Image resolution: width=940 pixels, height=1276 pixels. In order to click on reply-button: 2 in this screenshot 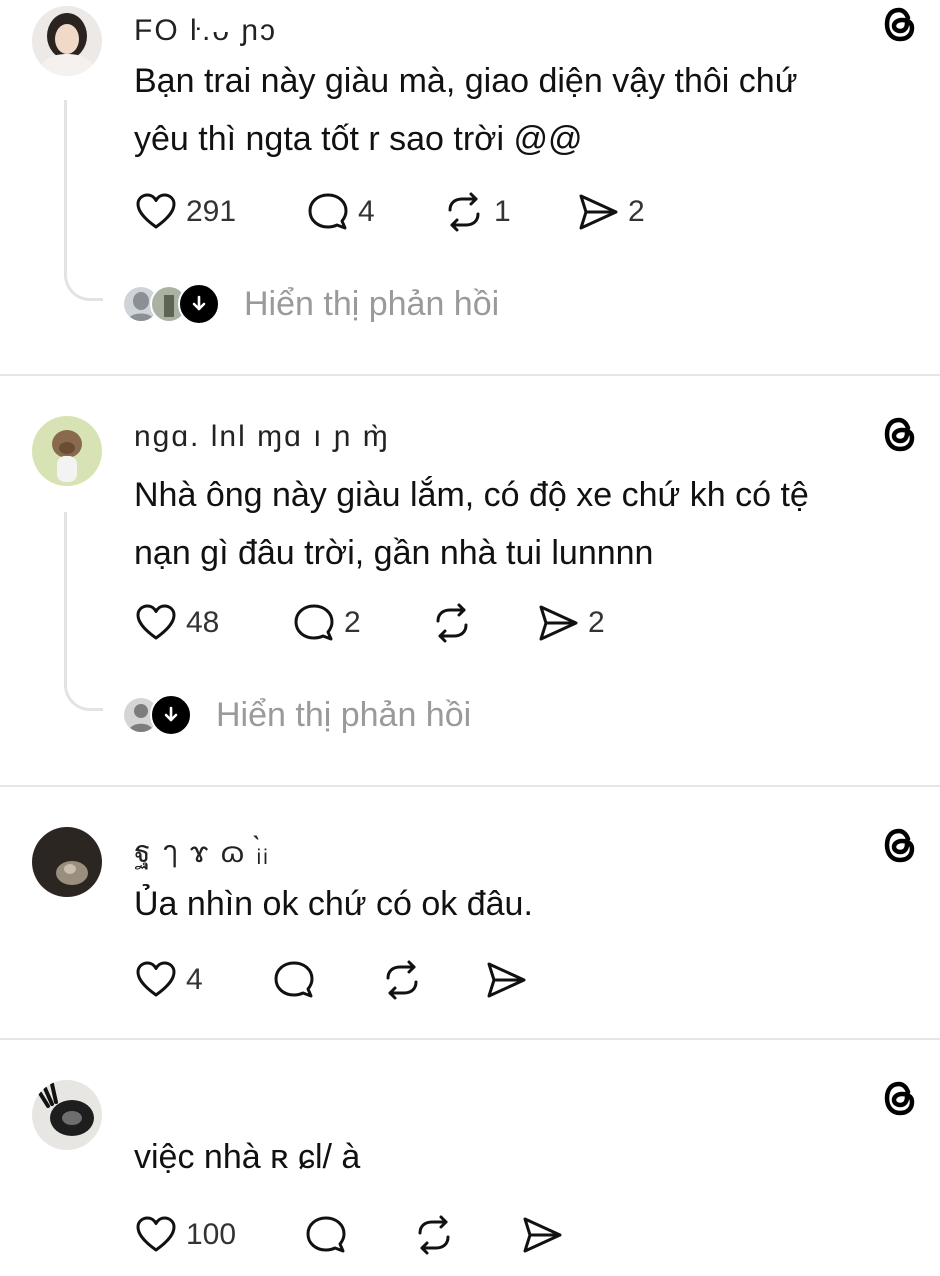, I will do `click(326, 623)`.